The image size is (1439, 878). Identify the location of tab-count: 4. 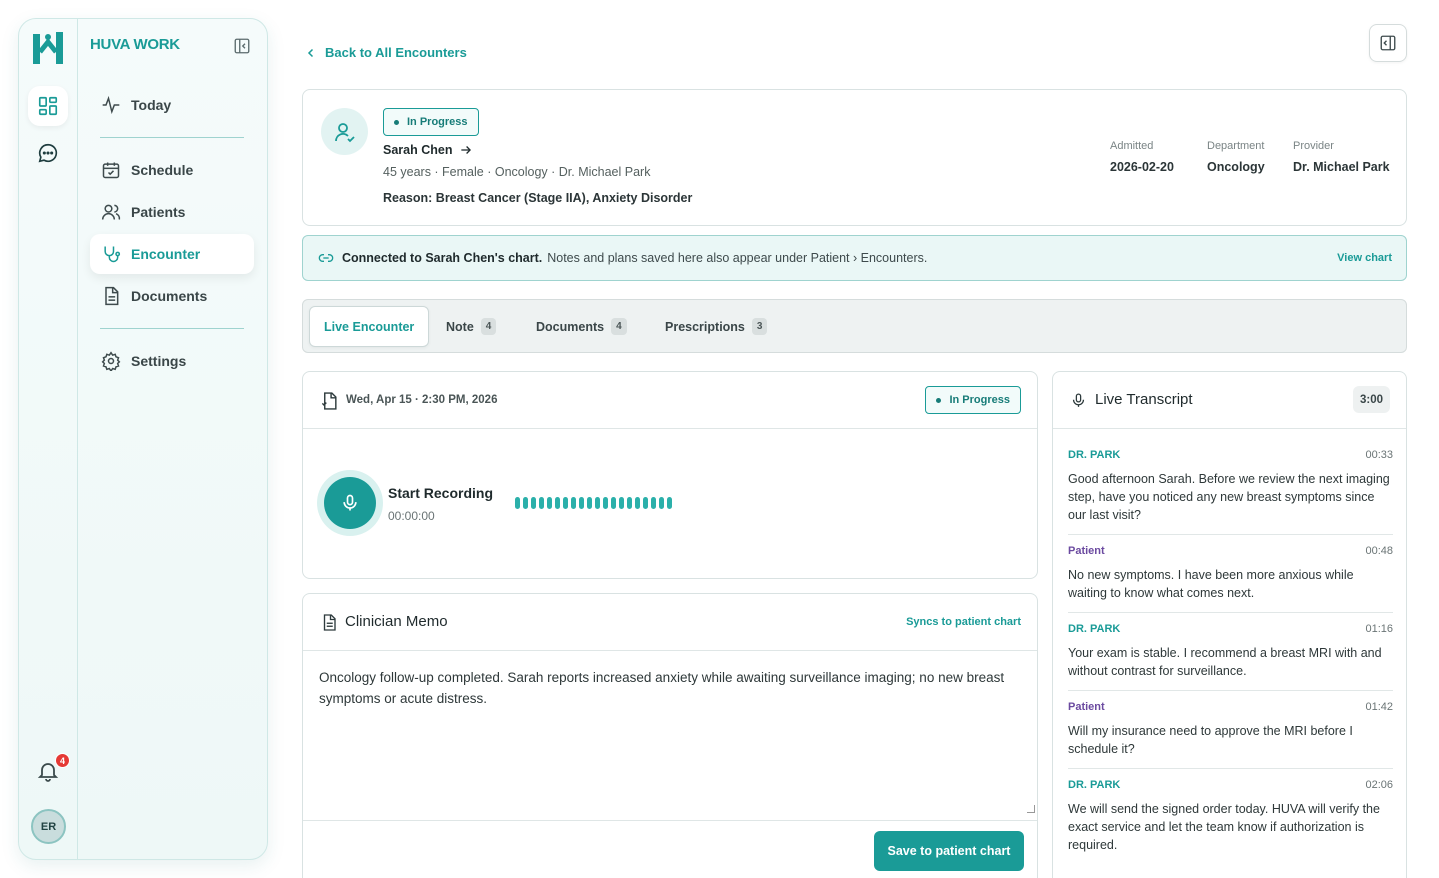
(488, 326).